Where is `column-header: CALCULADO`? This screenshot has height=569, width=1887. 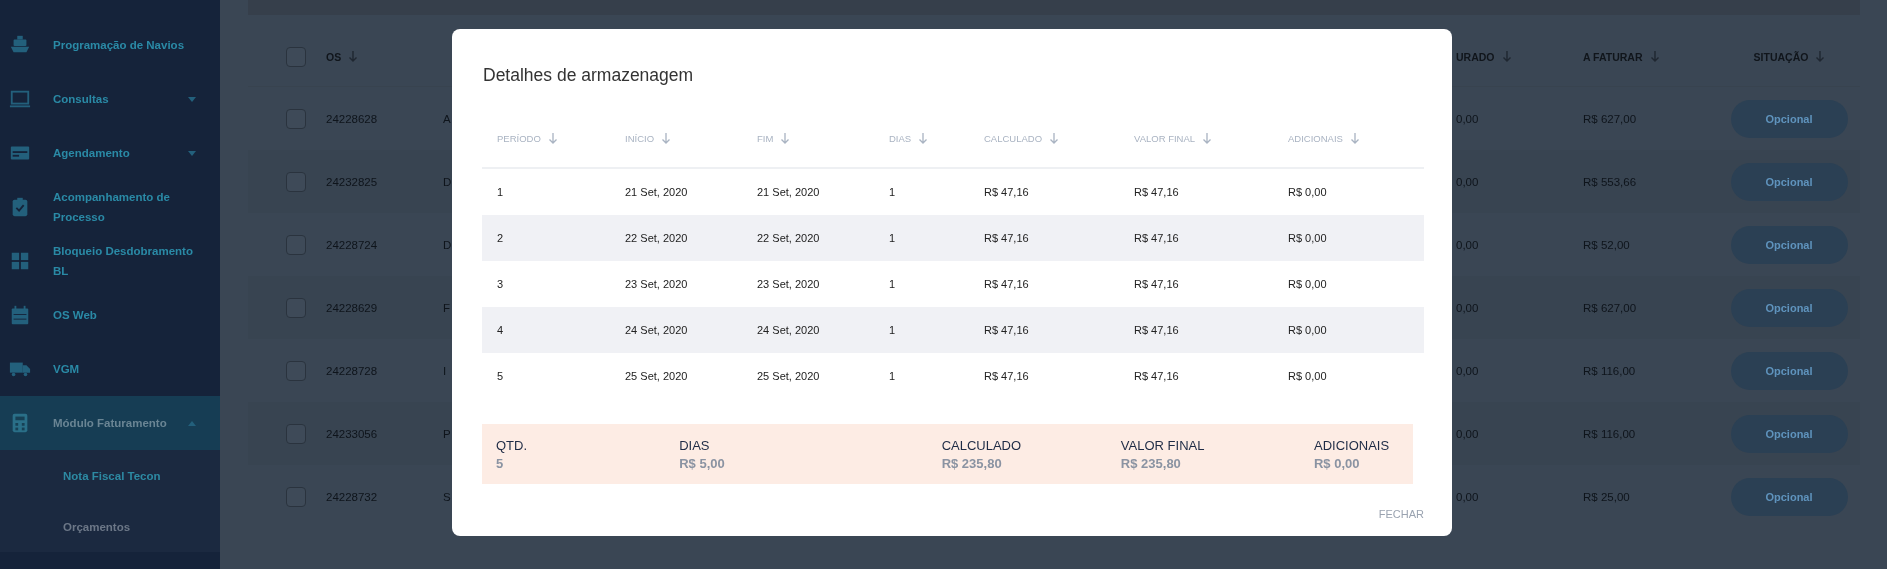 column-header: CALCULADO is located at coordinates (1044, 138).